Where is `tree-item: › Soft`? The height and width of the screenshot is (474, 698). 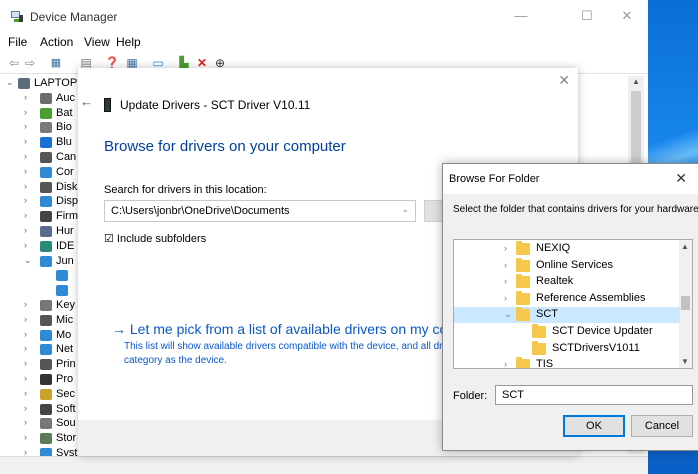 tree-item: › Soft is located at coordinates (40, 409).